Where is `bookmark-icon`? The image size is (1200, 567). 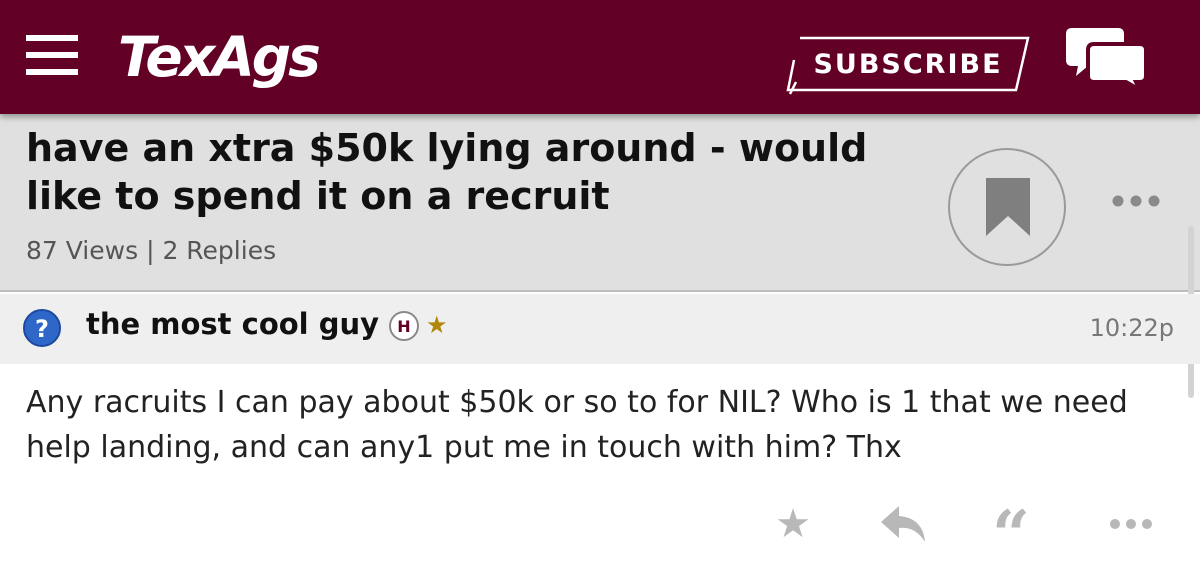 bookmark-icon is located at coordinates (1008, 207).